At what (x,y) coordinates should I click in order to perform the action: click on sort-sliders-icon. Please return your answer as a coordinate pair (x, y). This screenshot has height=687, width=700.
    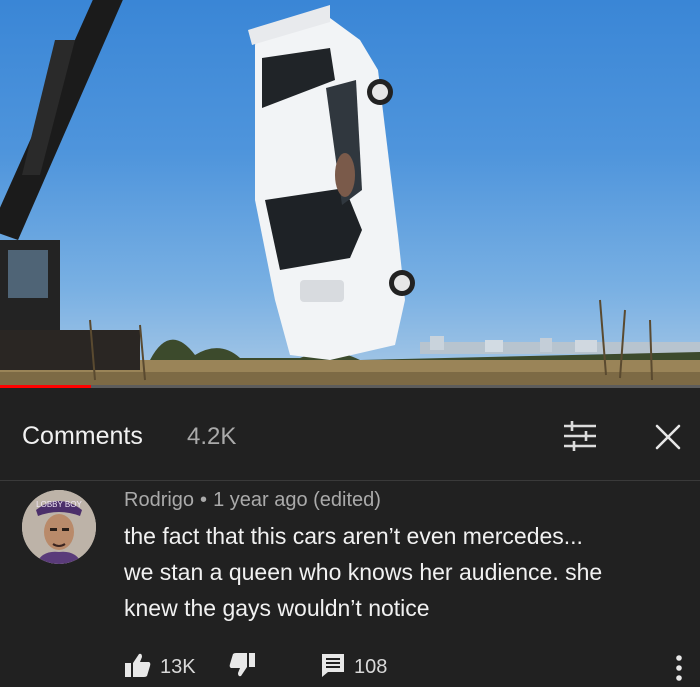
    Looking at the image, I should click on (580, 438).